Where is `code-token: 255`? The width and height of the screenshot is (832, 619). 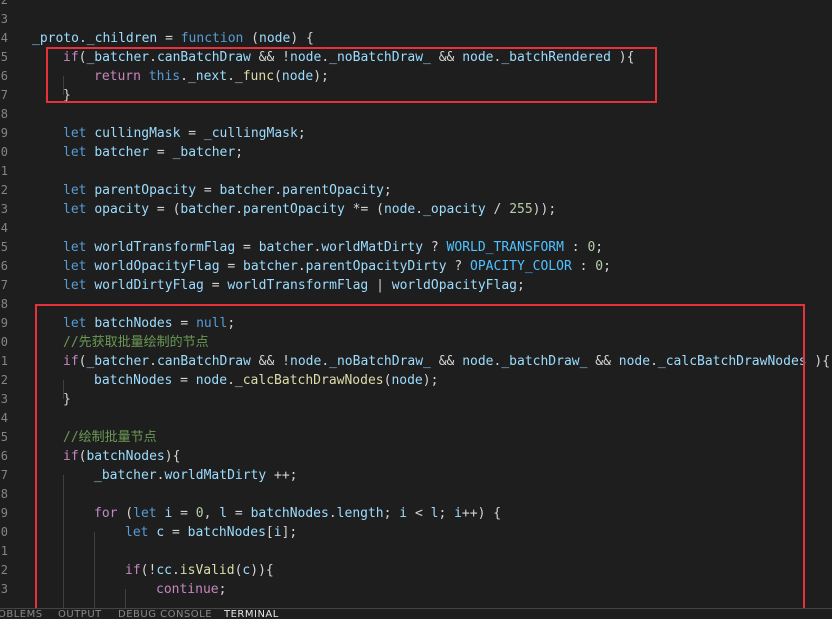
code-token: 255 is located at coordinates (521, 209).